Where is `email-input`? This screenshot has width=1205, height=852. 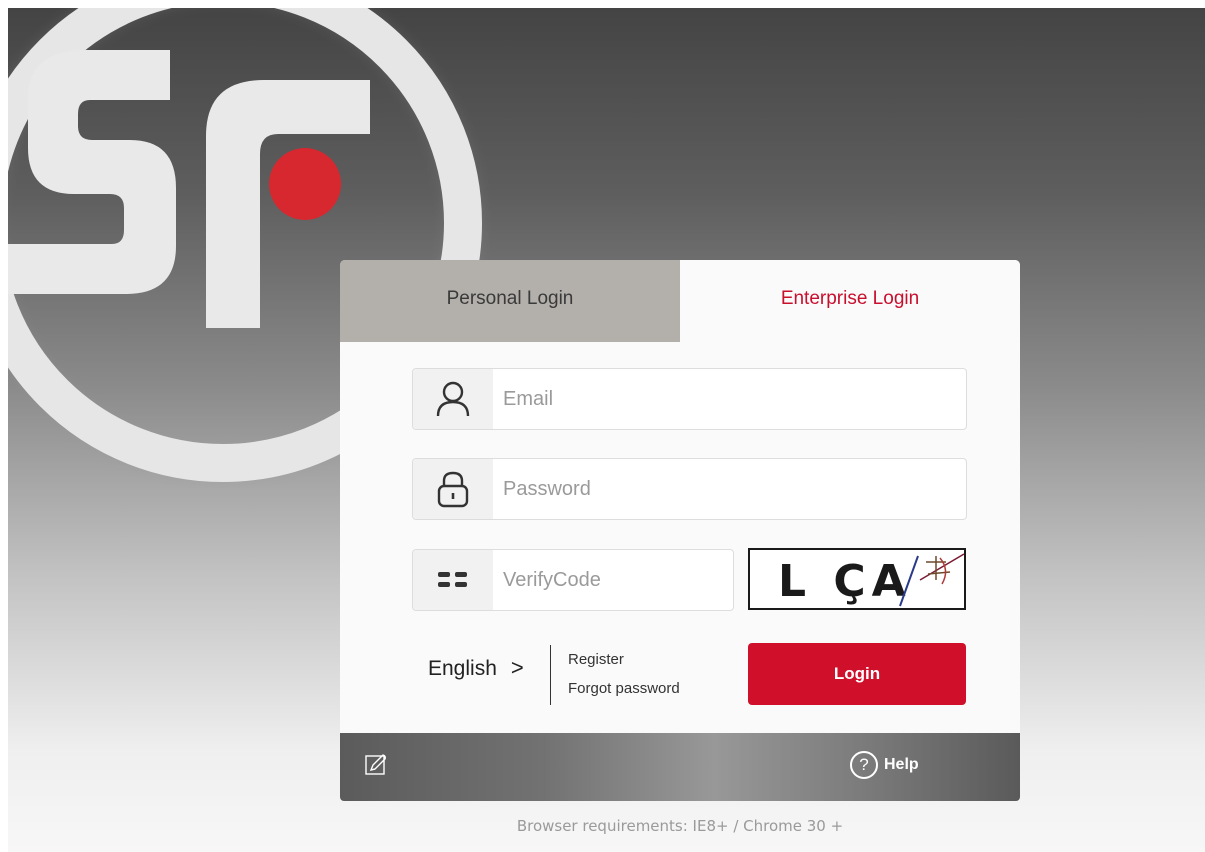 email-input is located at coordinates (729, 399).